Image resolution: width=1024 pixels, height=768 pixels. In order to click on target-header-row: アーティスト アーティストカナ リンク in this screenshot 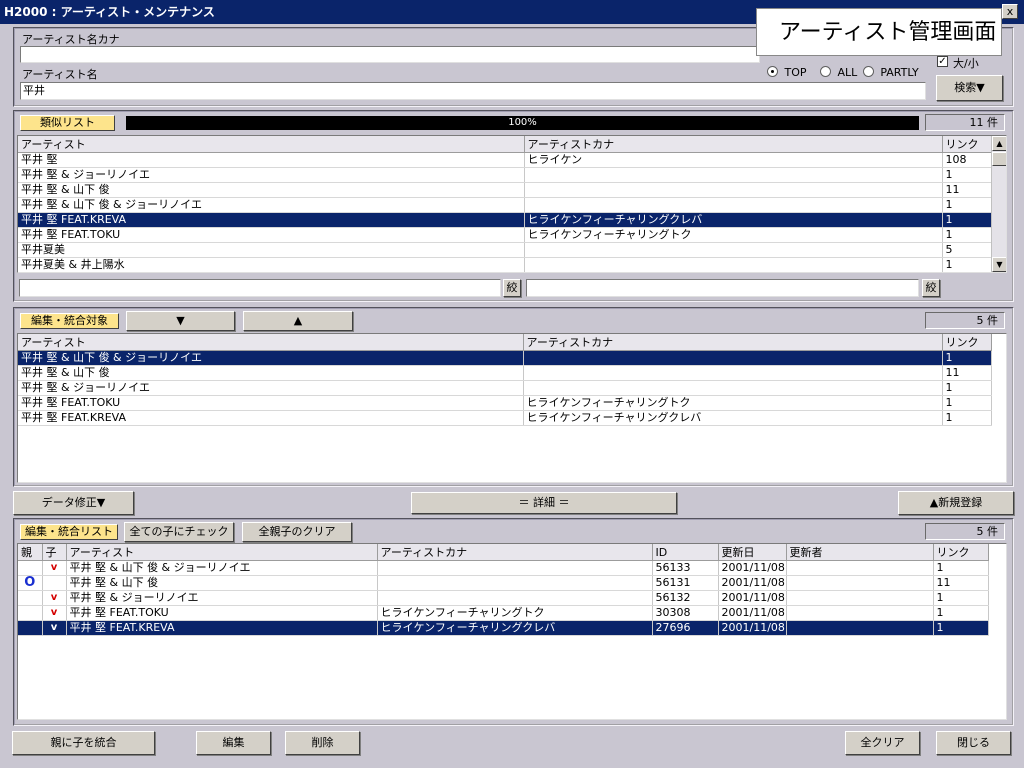, I will do `click(505, 342)`.